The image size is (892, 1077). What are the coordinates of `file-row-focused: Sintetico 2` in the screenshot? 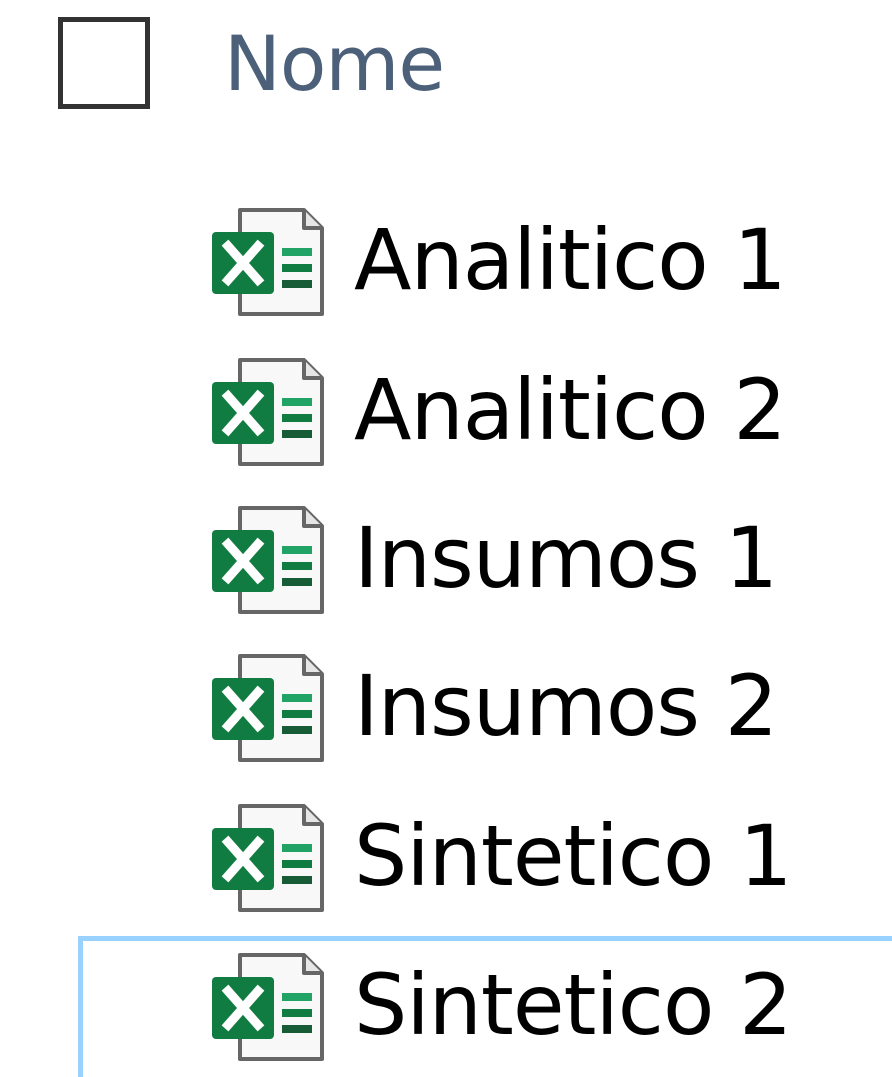 It's located at (485, 1006).